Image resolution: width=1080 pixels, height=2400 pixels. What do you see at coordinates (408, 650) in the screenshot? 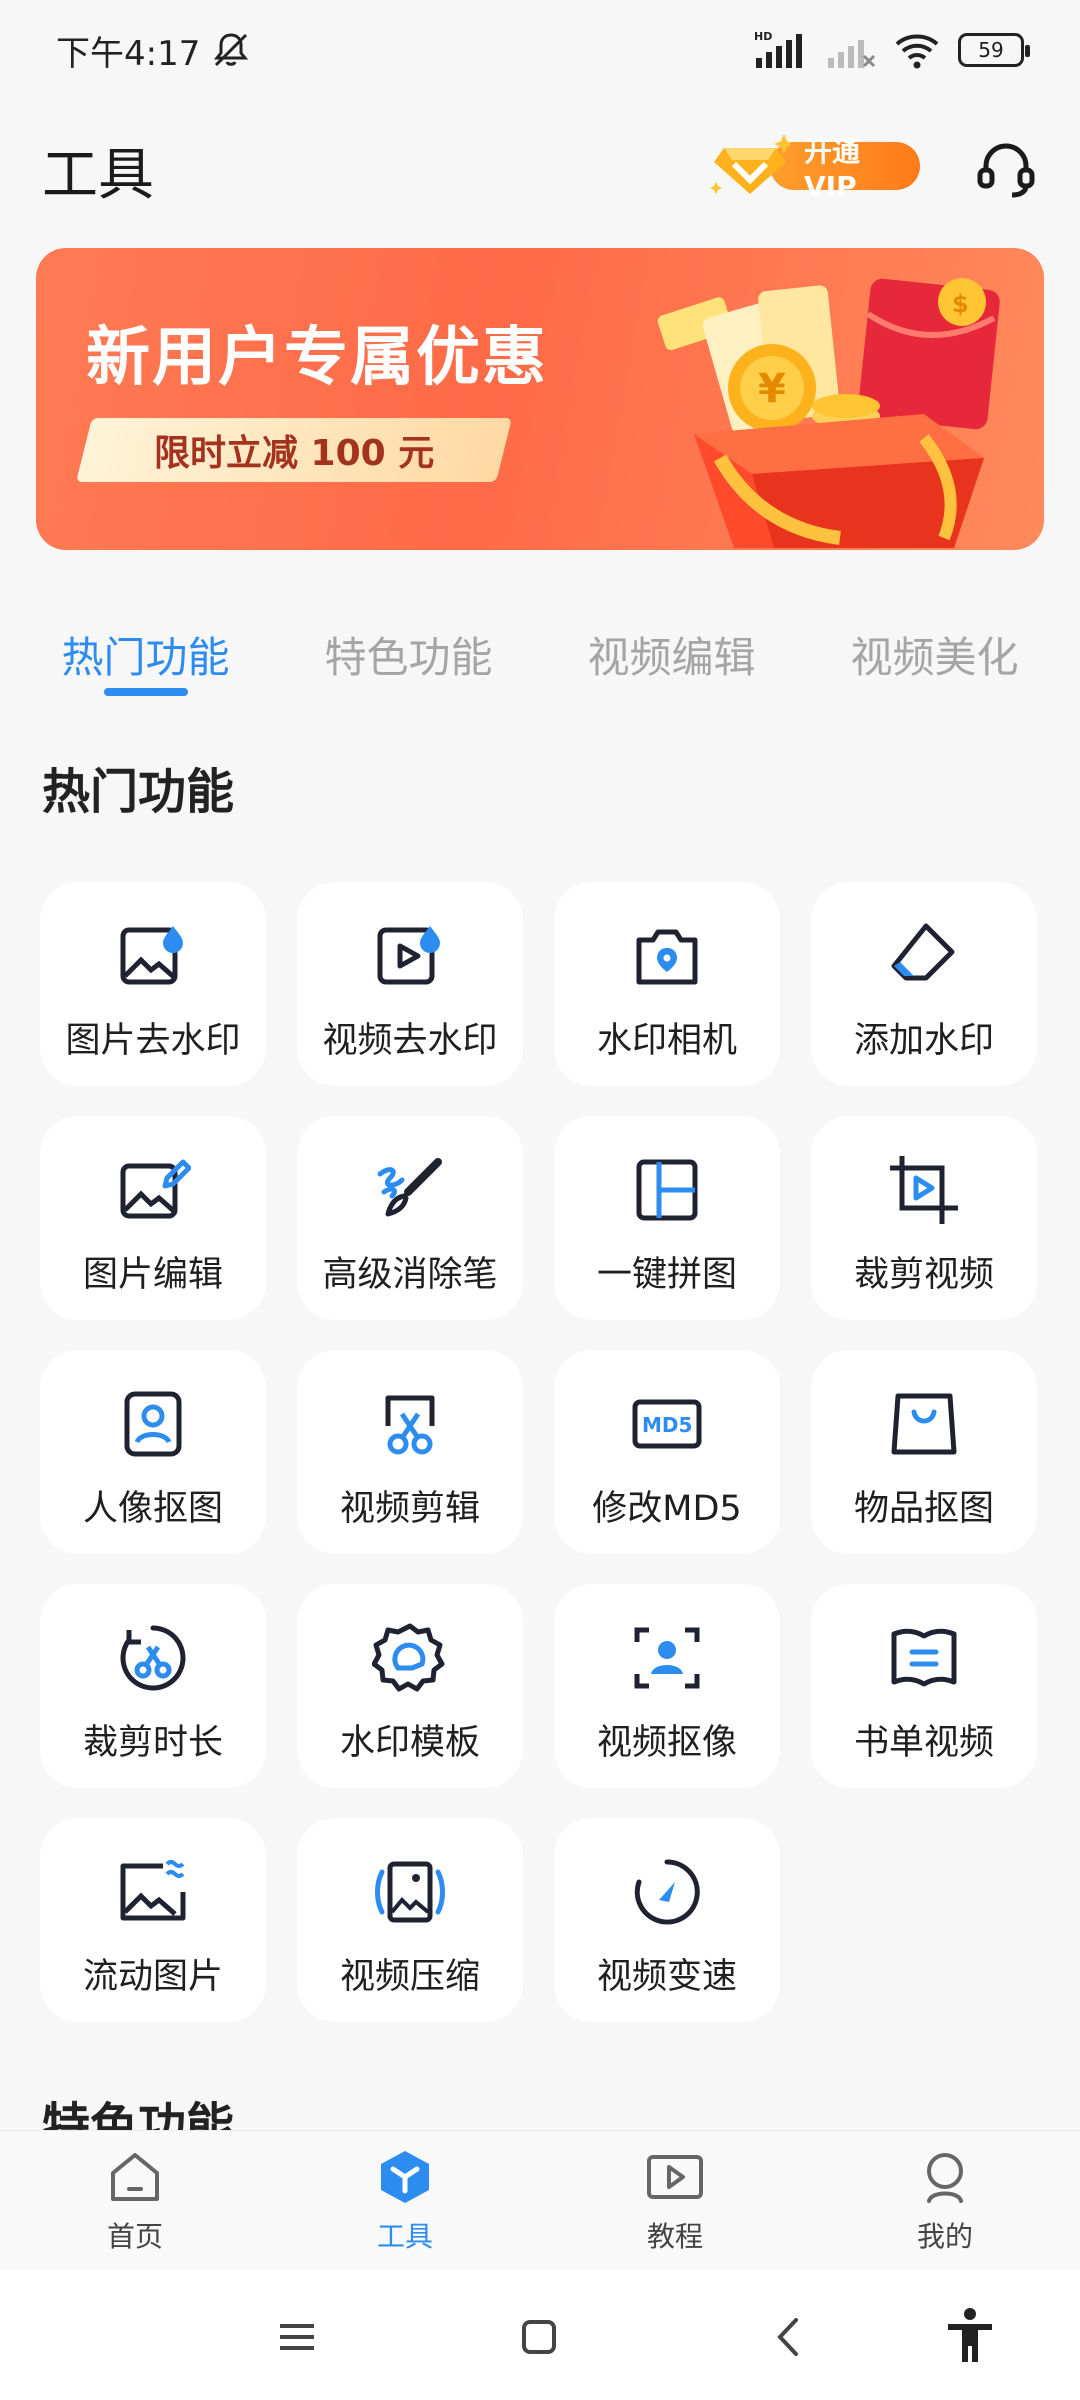
I see `tab-featured: 特色功能` at bounding box center [408, 650].